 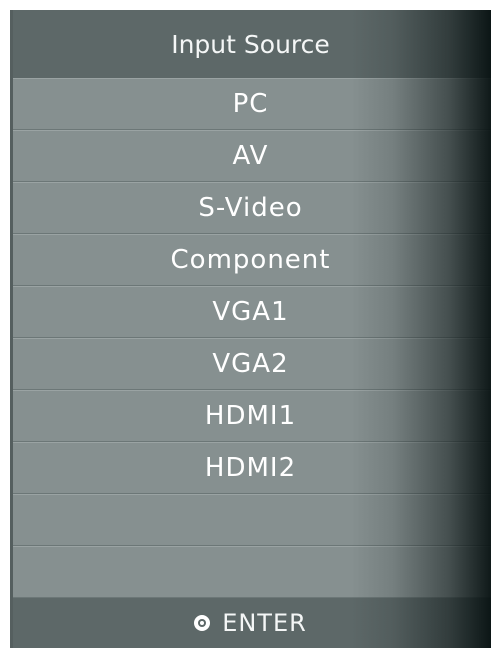 What do you see at coordinates (202, 623) in the screenshot?
I see `enter-button-icon` at bounding box center [202, 623].